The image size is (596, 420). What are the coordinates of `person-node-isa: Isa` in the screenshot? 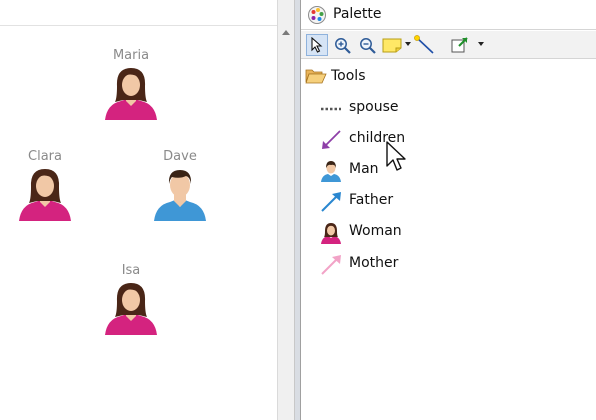 It's located at (131, 298).